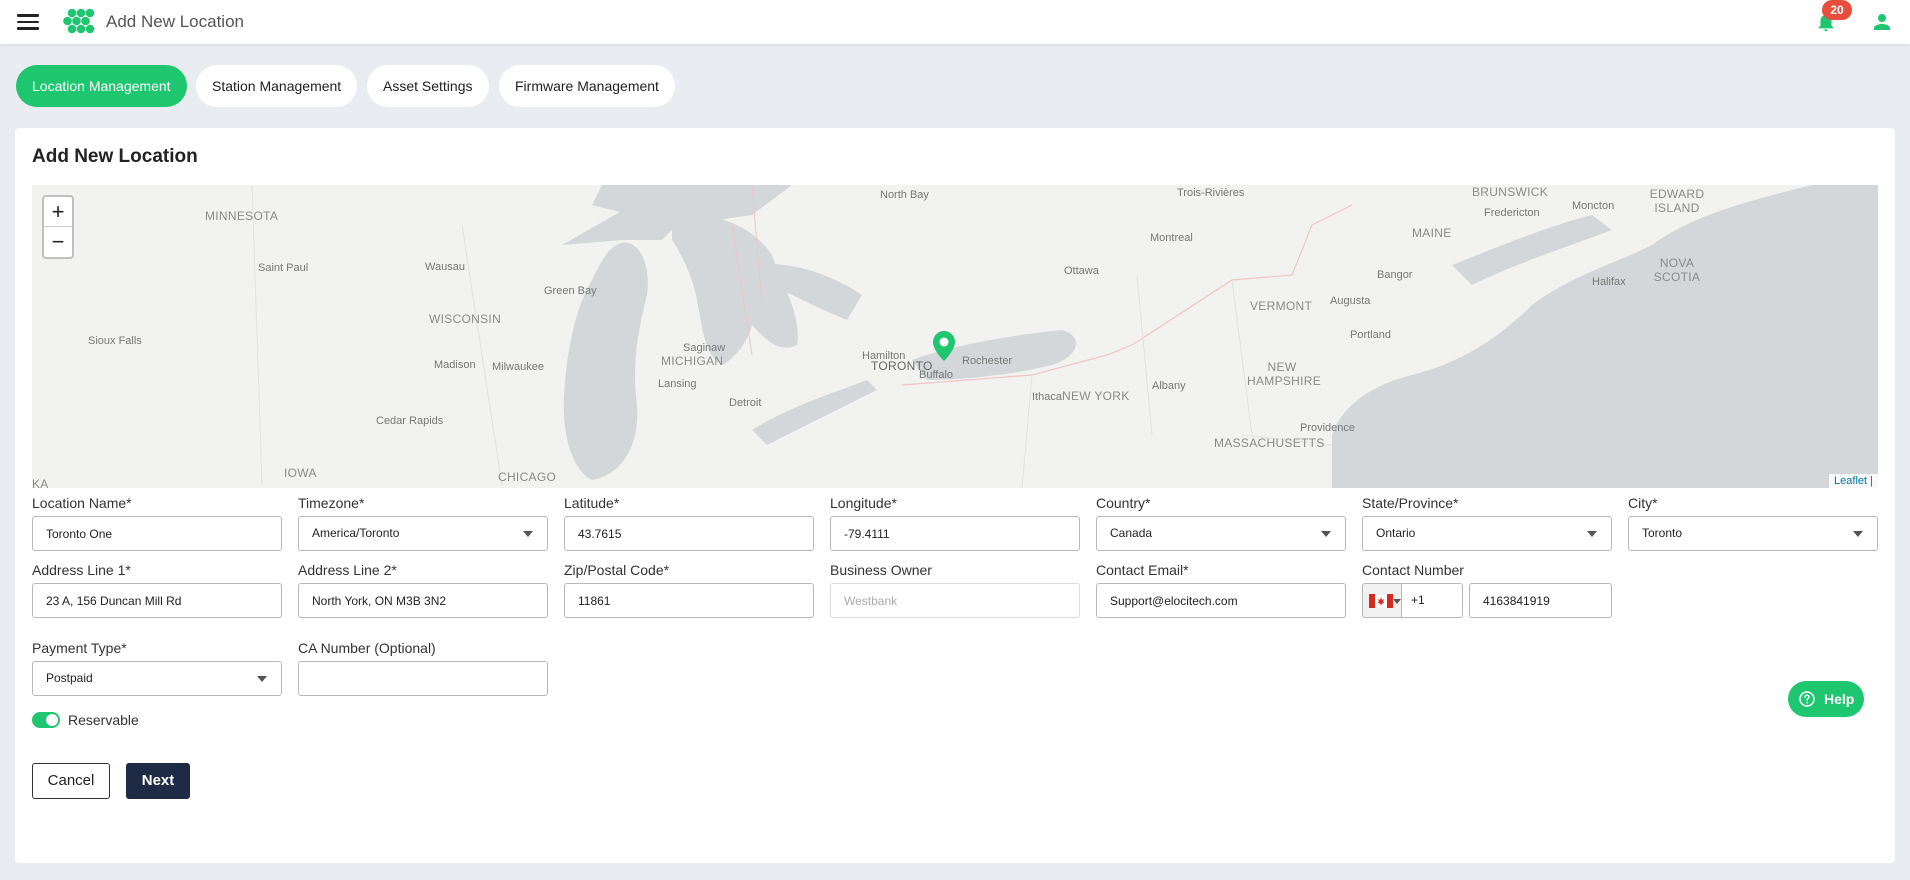 Image resolution: width=1910 pixels, height=880 pixels. Describe the element at coordinates (115, 156) in the screenshot. I see `page-title: Add New Location` at that location.